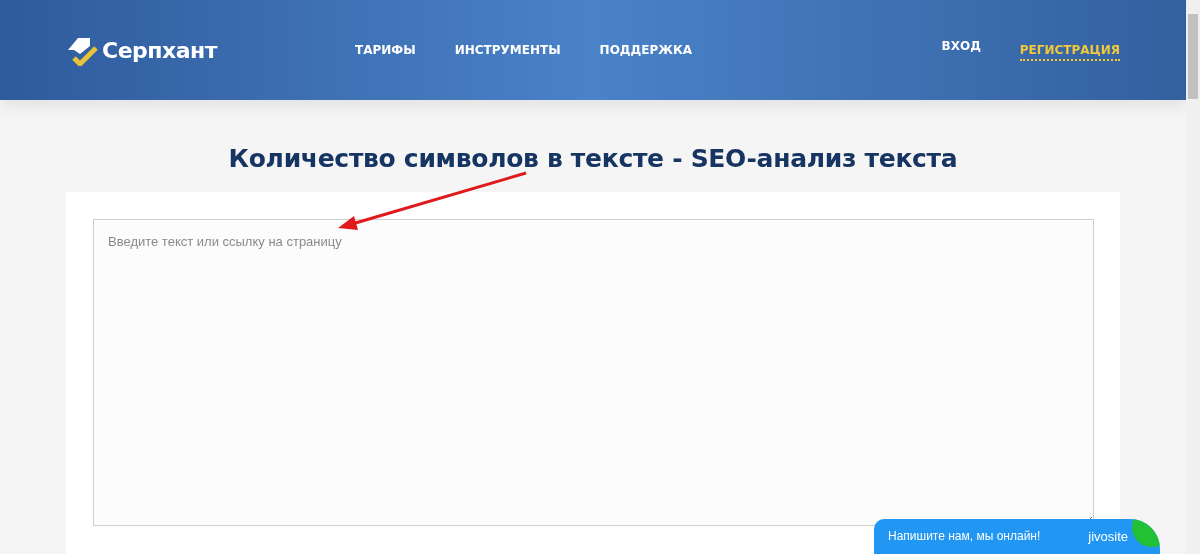 The height and width of the screenshot is (554, 1200). What do you see at coordinates (961, 50) in the screenshot?
I see `nav-link: ВХОД` at bounding box center [961, 50].